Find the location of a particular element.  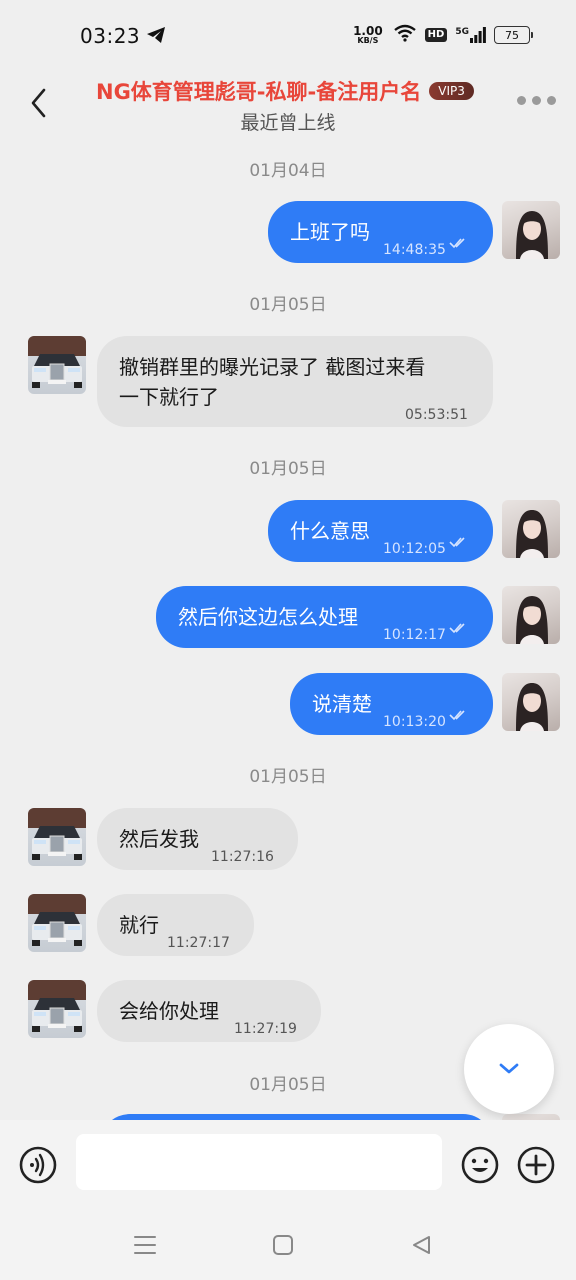

voice-input-button is located at coordinates (38, 1167).